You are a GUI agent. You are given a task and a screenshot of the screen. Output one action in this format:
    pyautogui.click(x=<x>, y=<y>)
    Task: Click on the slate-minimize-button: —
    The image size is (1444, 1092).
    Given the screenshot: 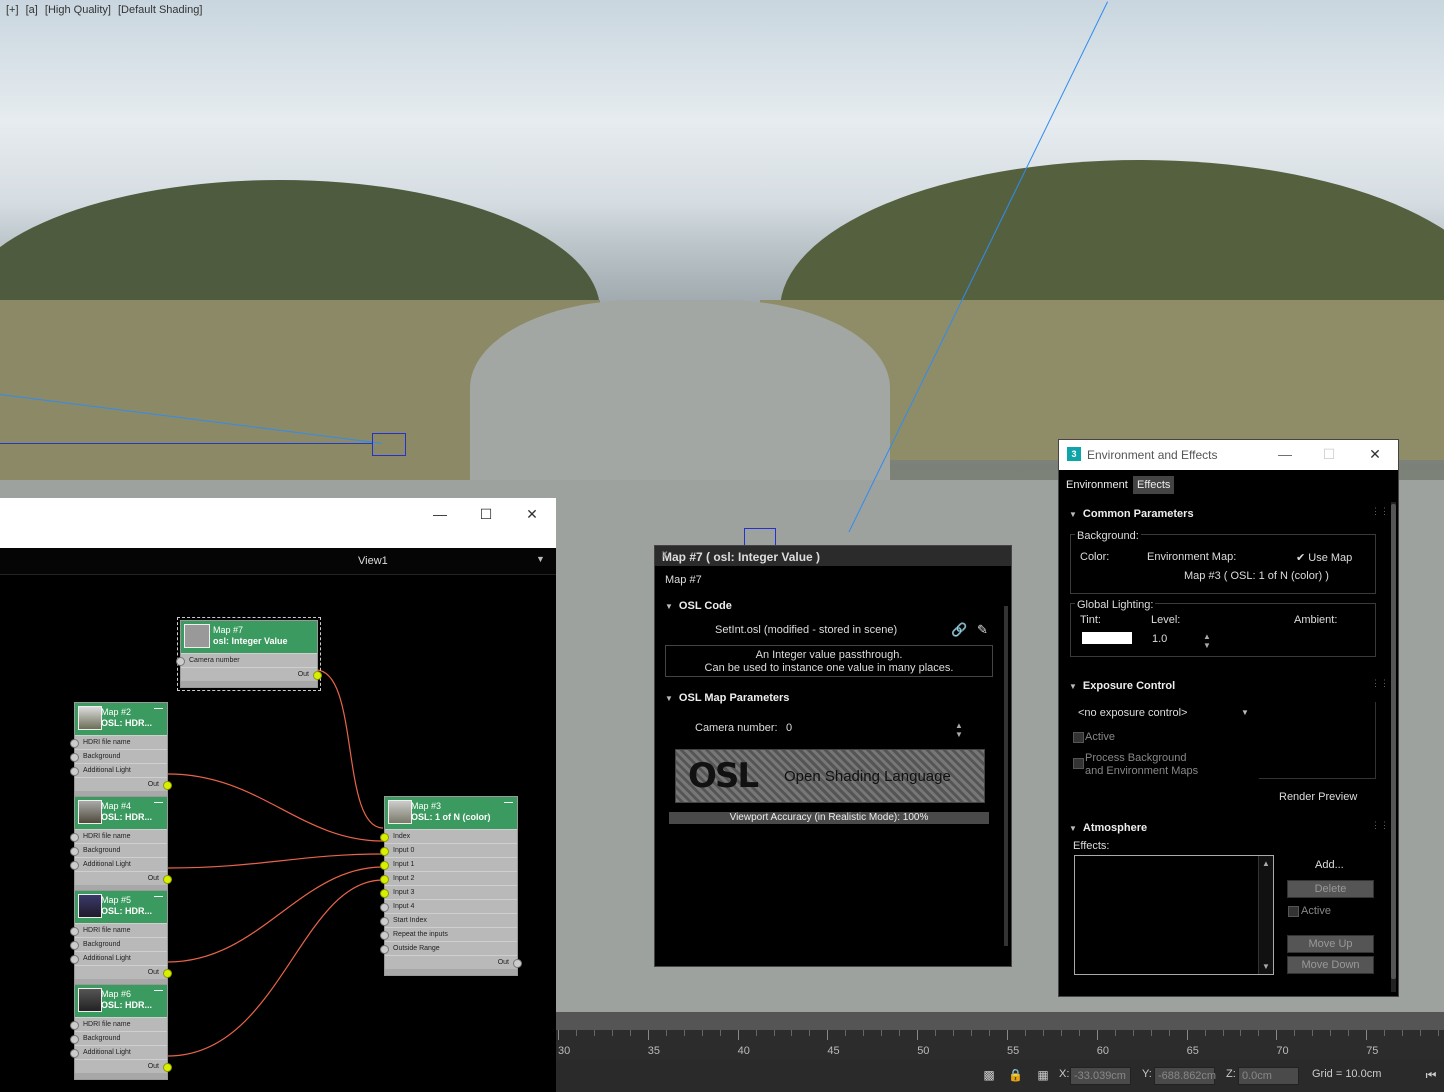 What is the action you would take?
    pyautogui.click(x=440, y=514)
    